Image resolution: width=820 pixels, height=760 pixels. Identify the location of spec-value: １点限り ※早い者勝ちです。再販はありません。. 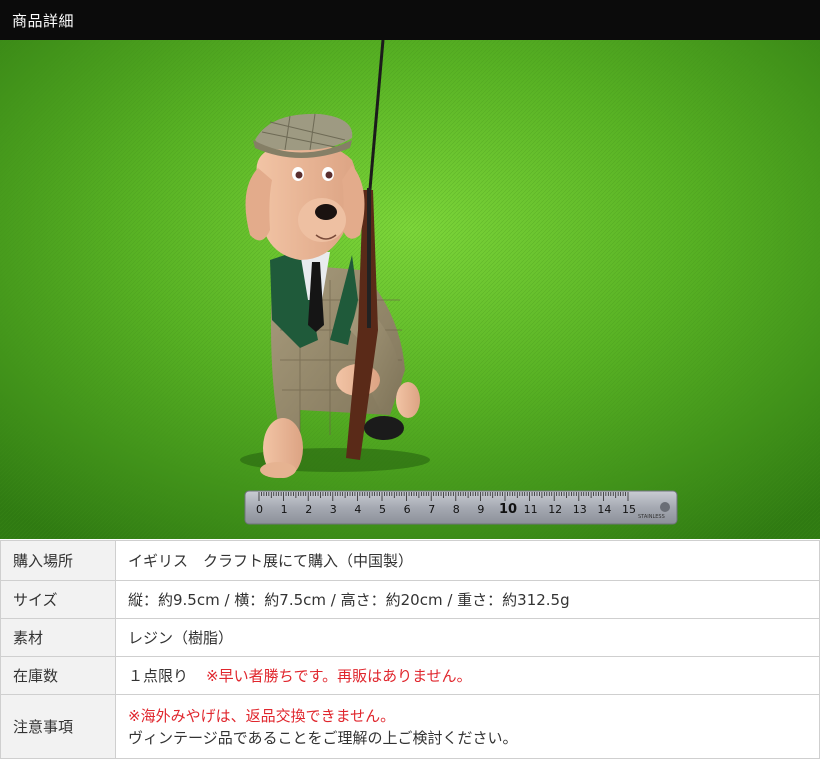
(467, 675).